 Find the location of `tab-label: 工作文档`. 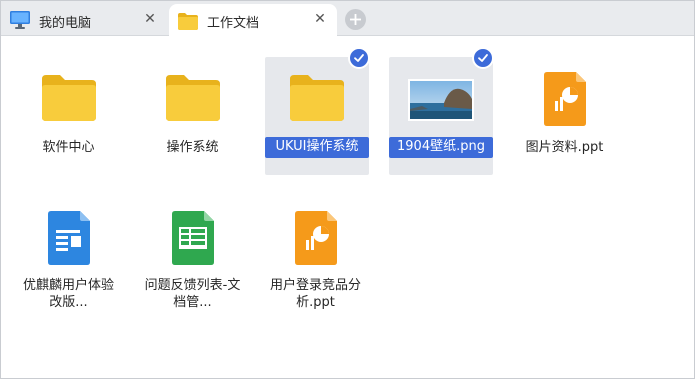

tab-label: 工作文档 is located at coordinates (233, 23).